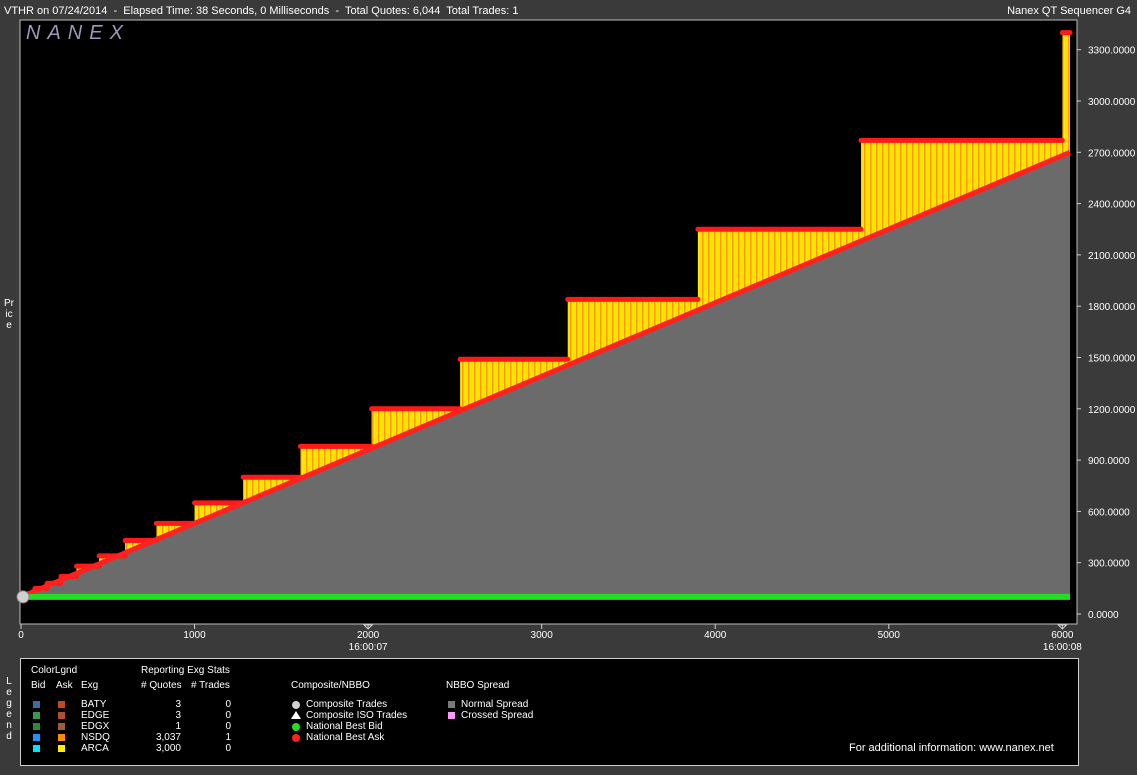  I want to click on col-bid: Bid, so click(38, 685).